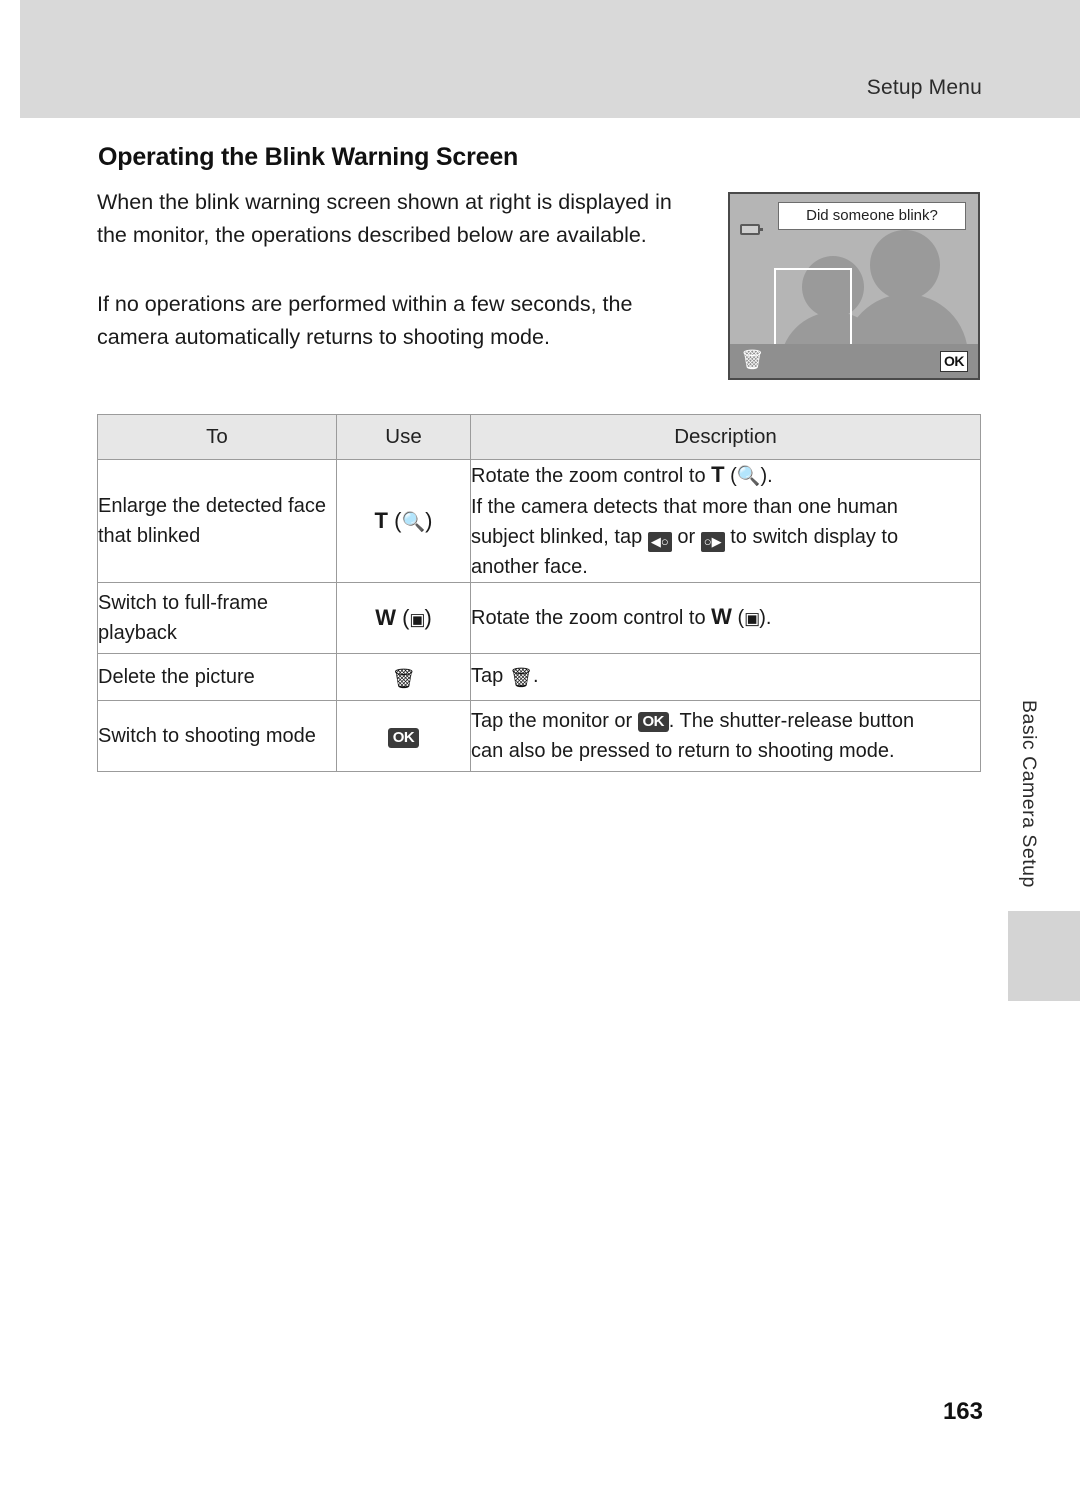  Describe the element at coordinates (403, 437) in the screenshot. I see `table-header-use: Use` at that location.